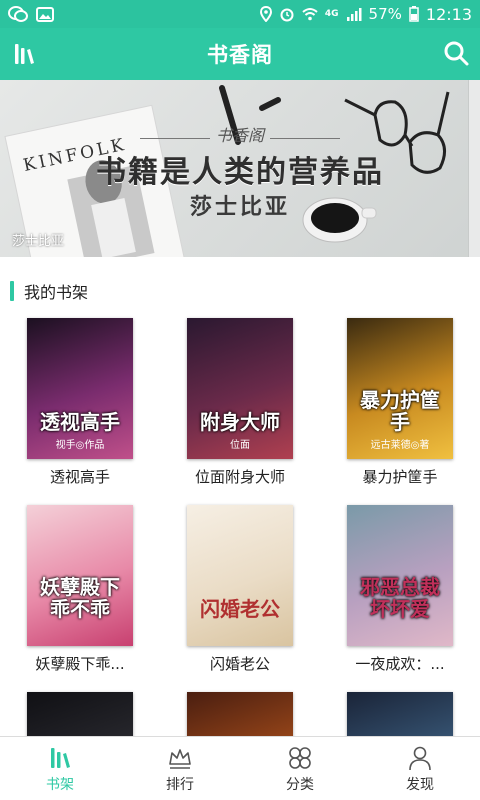 The height and width of the screenshot is (800, 480). What do you see at coordinates (80, 422) in the screenshot?
I see `cover-title: 透视高手` at bounding box center [80, 422].